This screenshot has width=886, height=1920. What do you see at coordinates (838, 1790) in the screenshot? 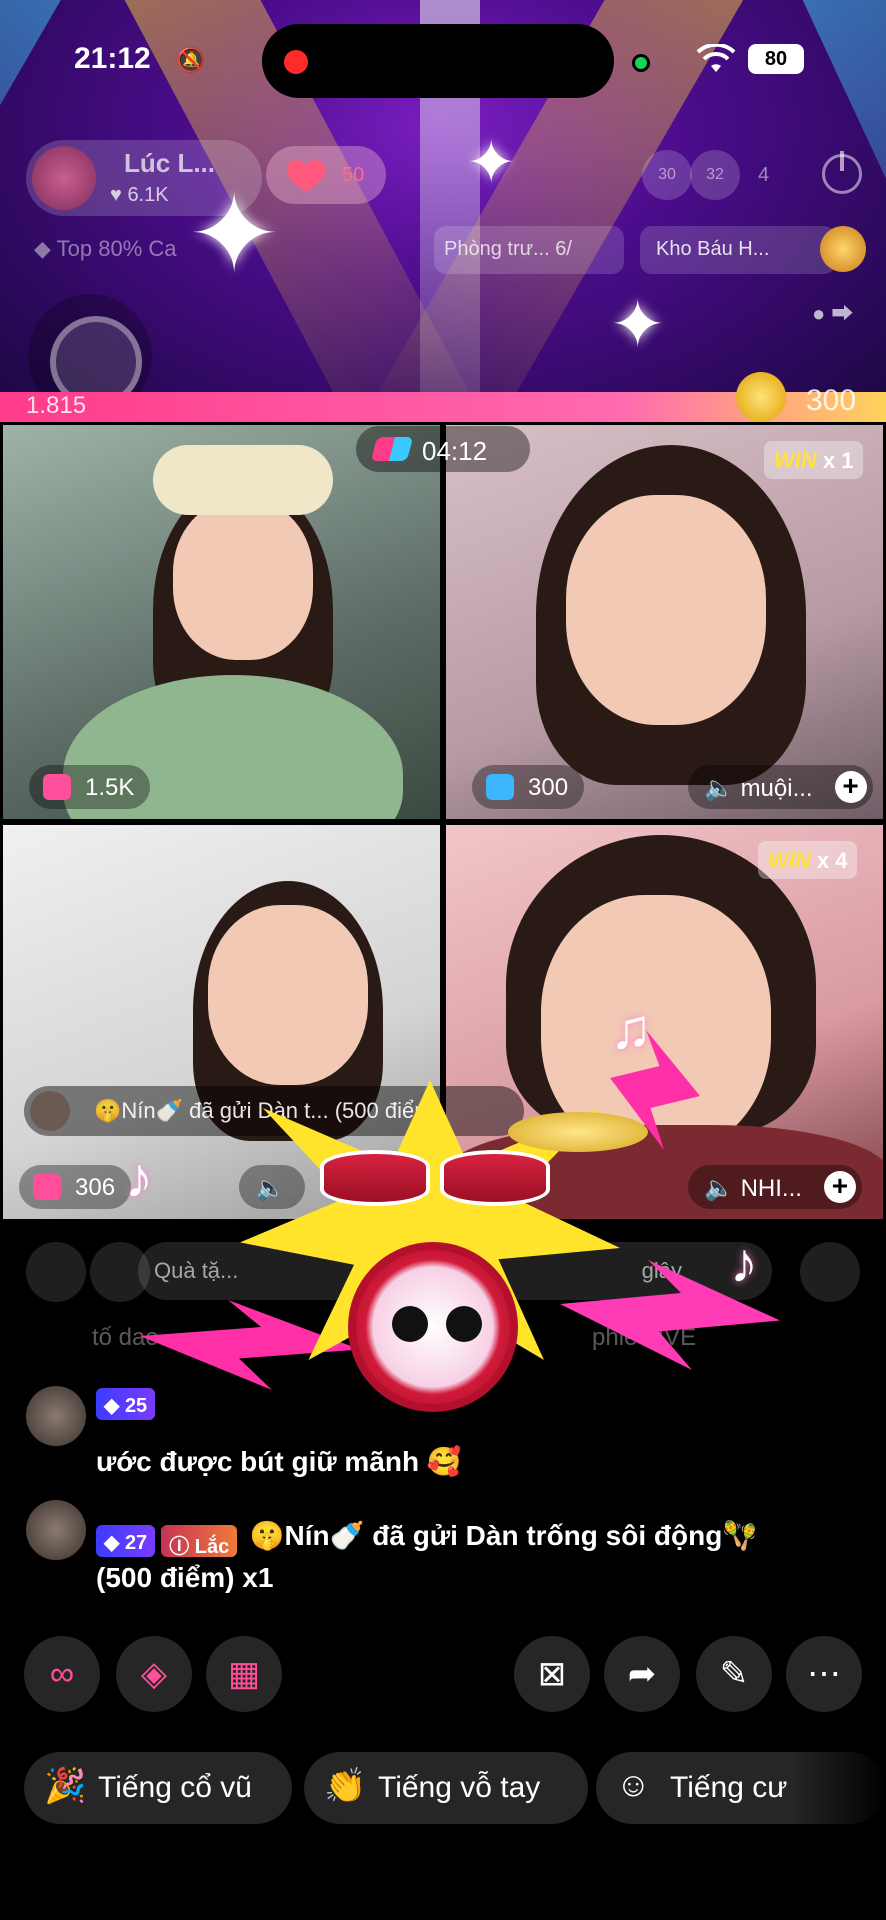
I see `scroll-fade` at bounding box center [838, 1790].